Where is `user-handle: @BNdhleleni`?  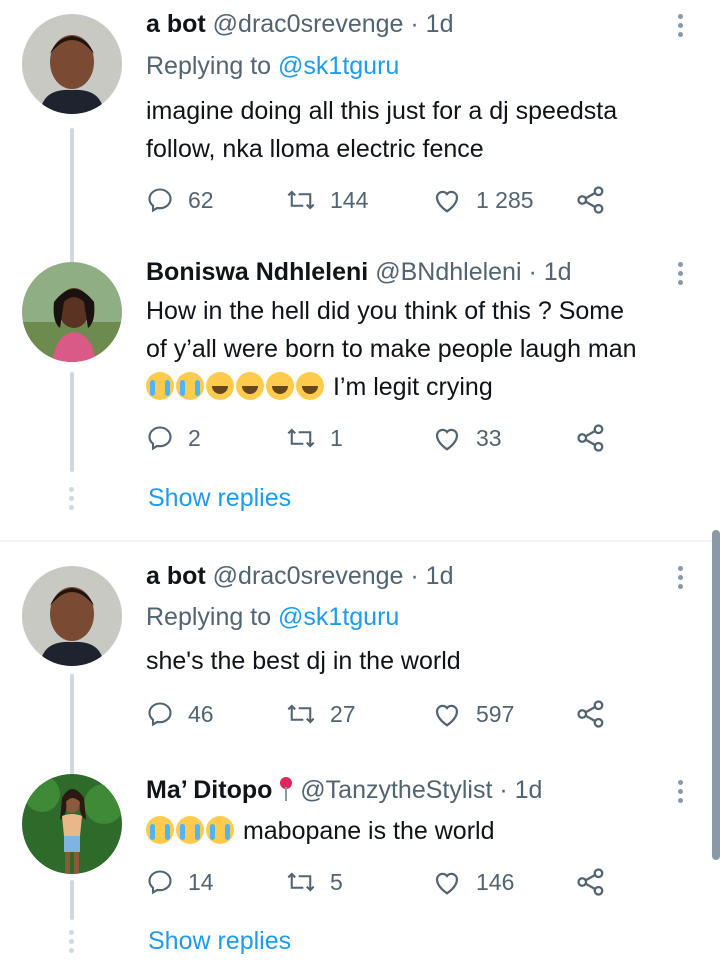
user-handle: @BNdhleleni is located at coordinates (448, 272).